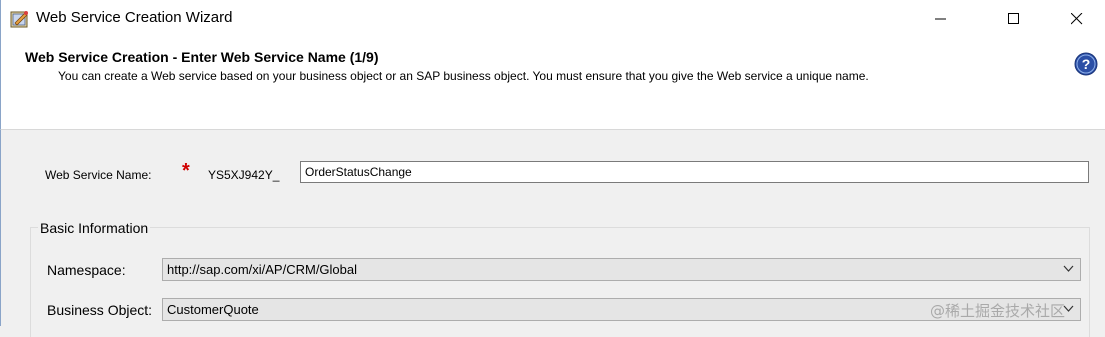 The width and height of the screenshot is (1105, 337). Describe the element at coordinates (134, 17) in the screenshot. I see `window-title: Web Service Creation Wizard` at that location.